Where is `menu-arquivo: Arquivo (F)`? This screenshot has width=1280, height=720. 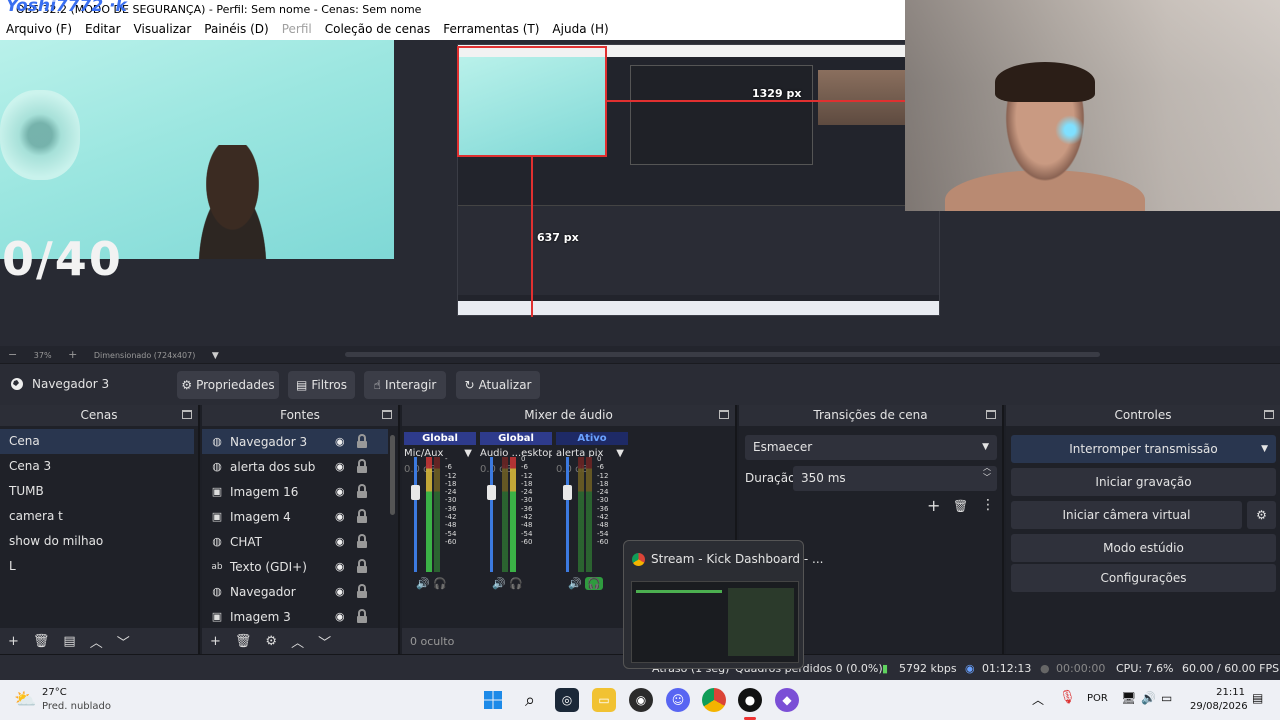 menu-arquivo: Arquivo (F) is located at coordinates (39, 29).